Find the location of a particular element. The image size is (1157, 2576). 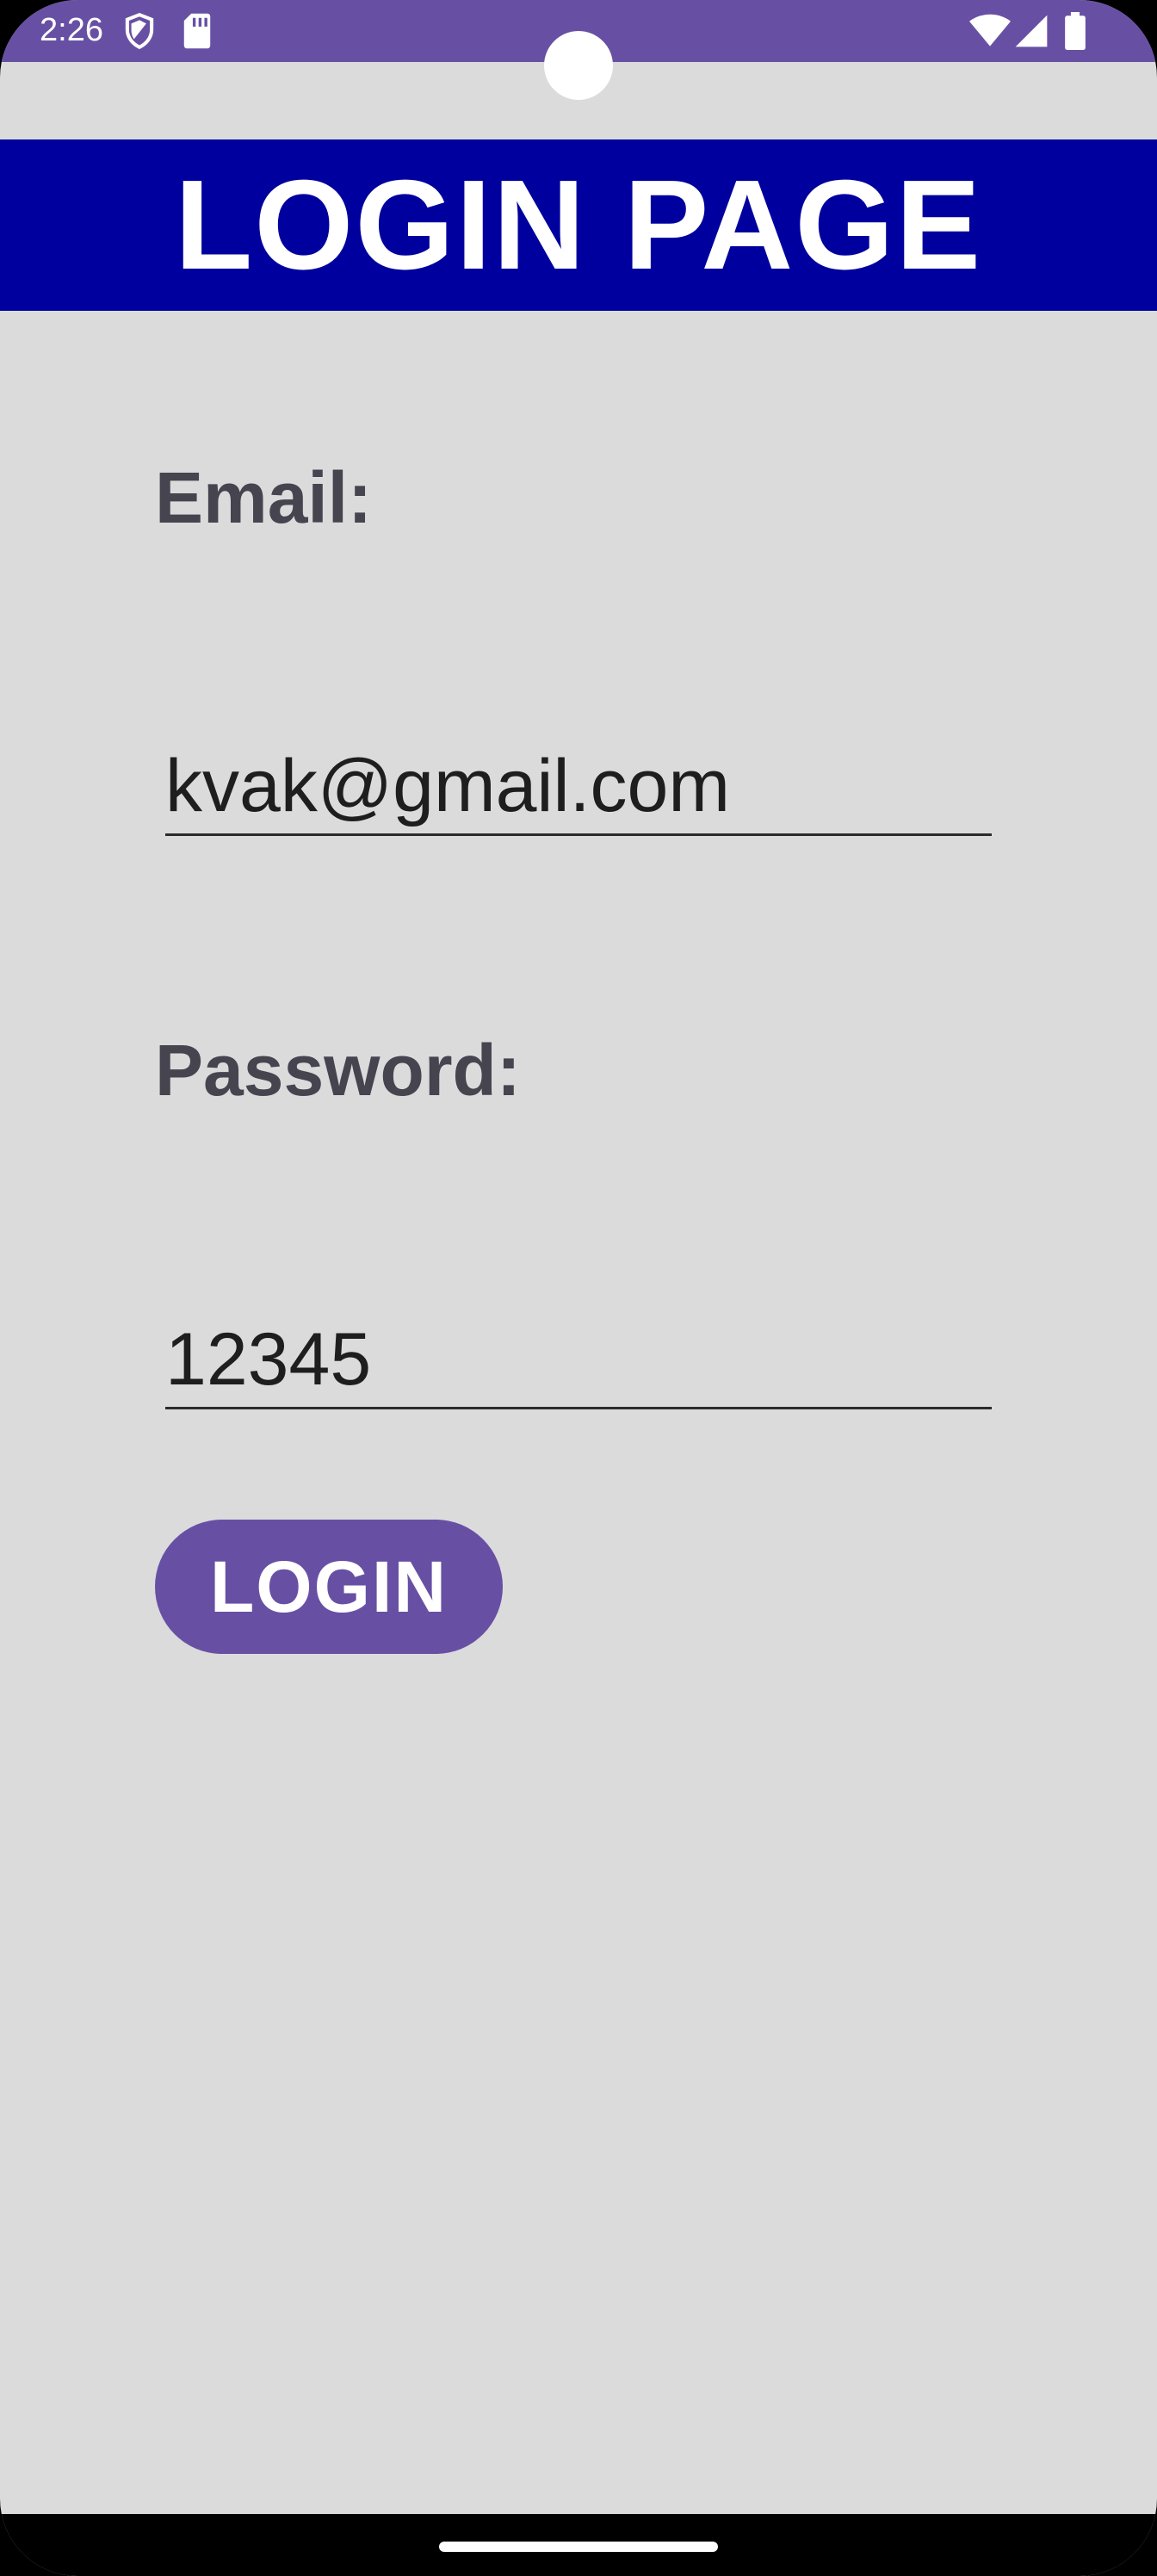

sd-card-icon is located at coordinates (197, 31).